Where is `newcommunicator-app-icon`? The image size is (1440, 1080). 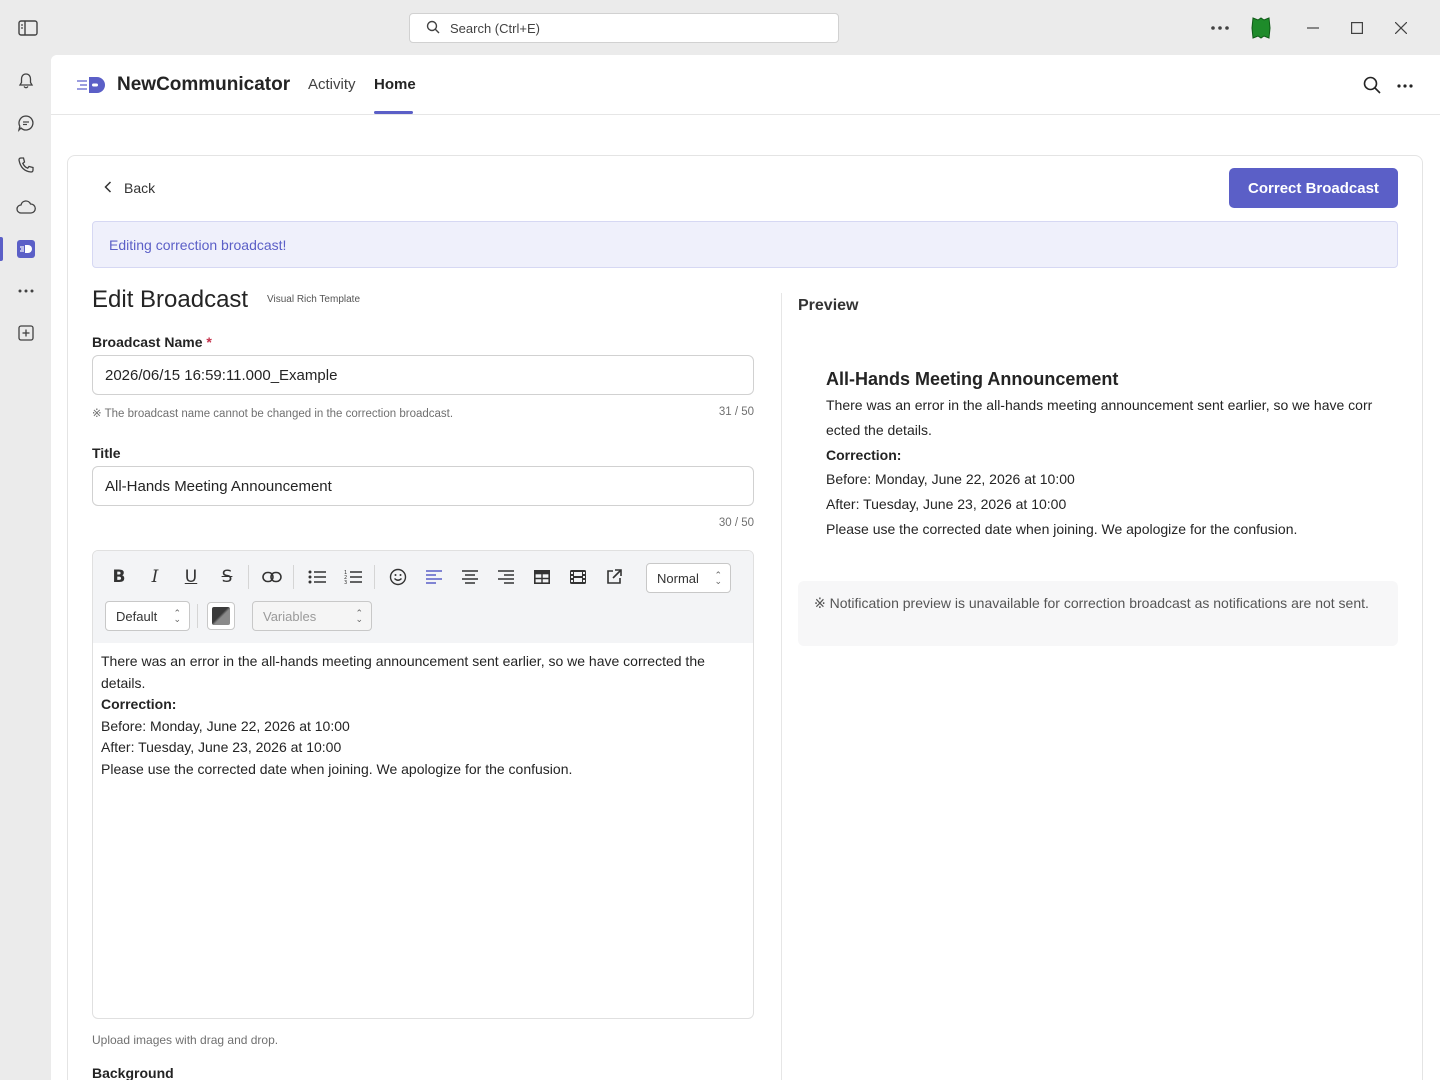 newcommunicator-app-icon is located at coordinates (25, 249).